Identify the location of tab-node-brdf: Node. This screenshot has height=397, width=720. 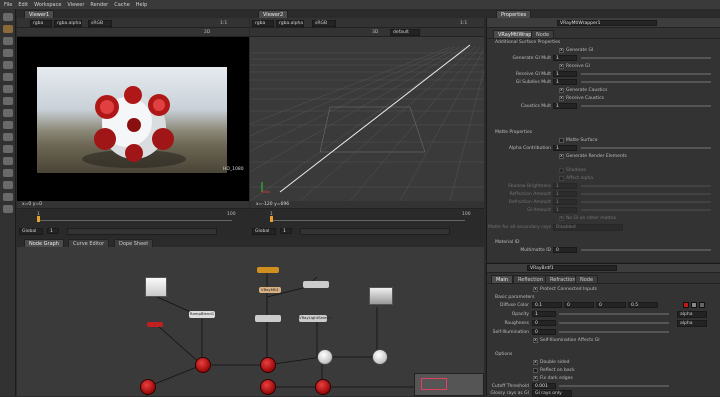
(587, 279).